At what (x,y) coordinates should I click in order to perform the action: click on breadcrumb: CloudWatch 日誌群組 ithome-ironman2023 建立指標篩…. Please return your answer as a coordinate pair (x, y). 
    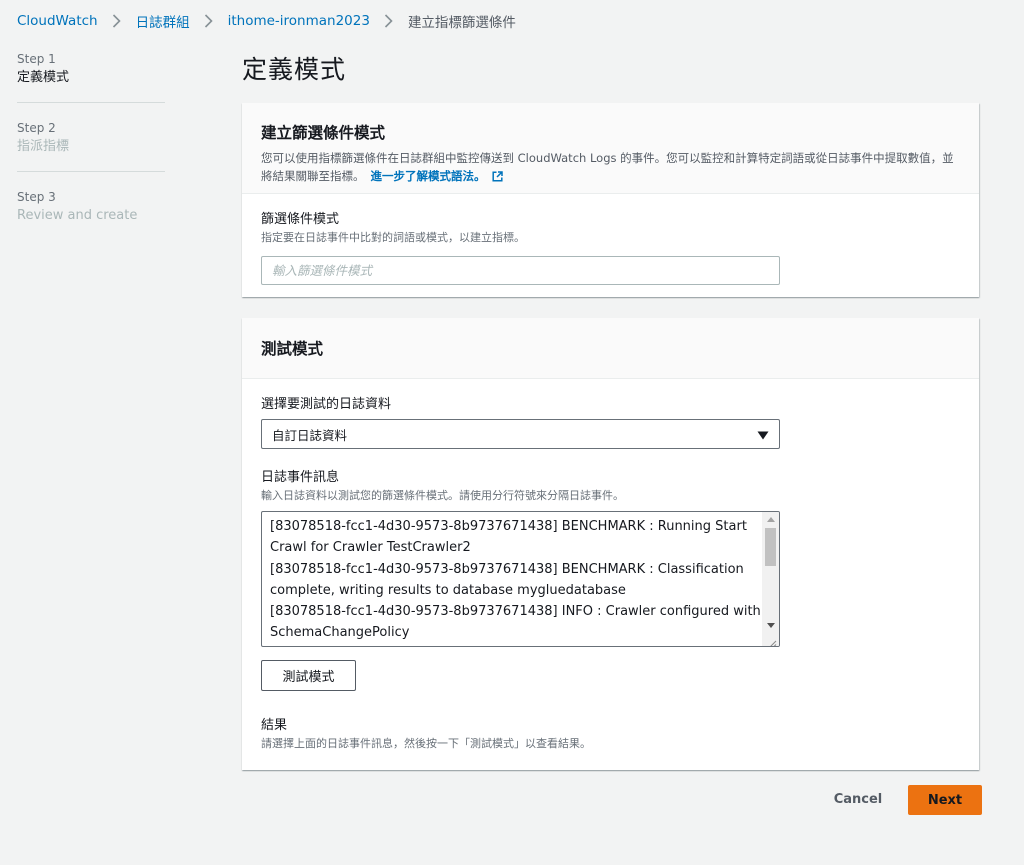
    Looking at the image, I should click on (266, 21).